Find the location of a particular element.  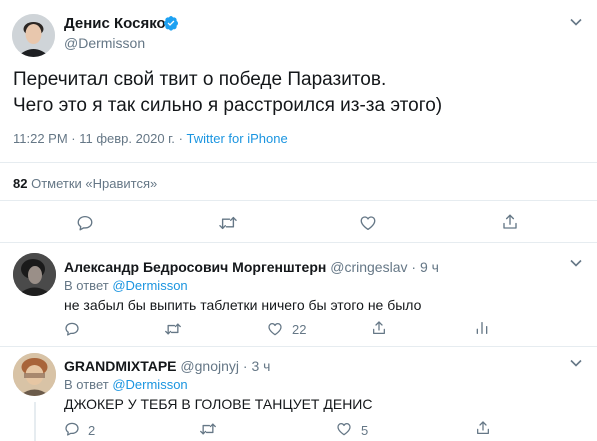

reply-author-name: Александр Бедросович Моргенштерн is located at coordinates (195, 267).